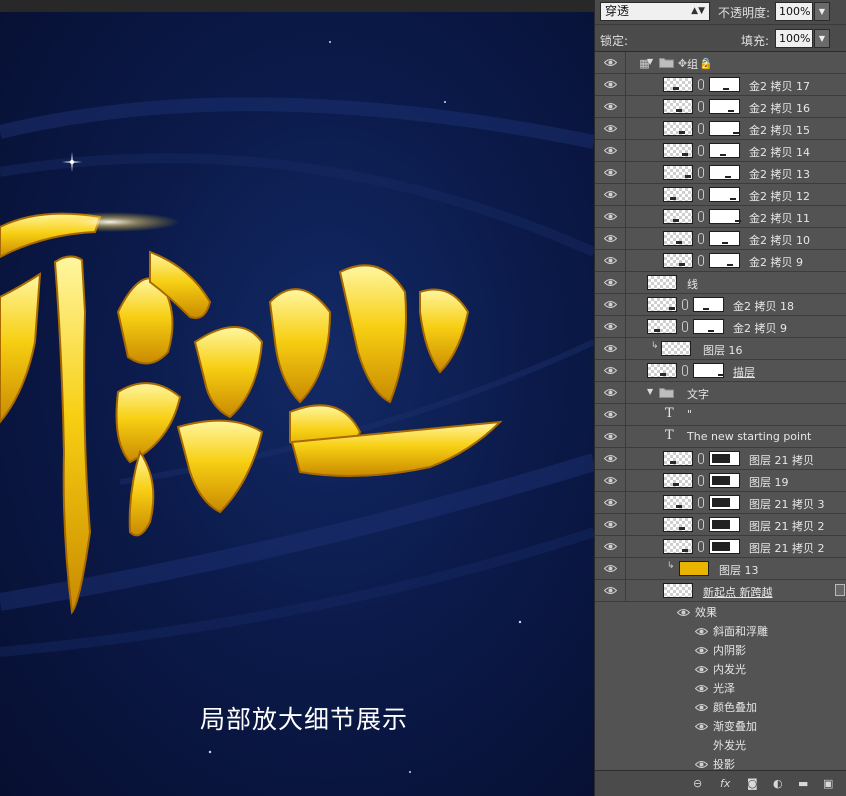 This screenshot has width=846, height=796. What do you see at coordinates (720, 706) in the screenshot?
I see `effect-row: 颜色叠加` at bounding box center [720, 706].